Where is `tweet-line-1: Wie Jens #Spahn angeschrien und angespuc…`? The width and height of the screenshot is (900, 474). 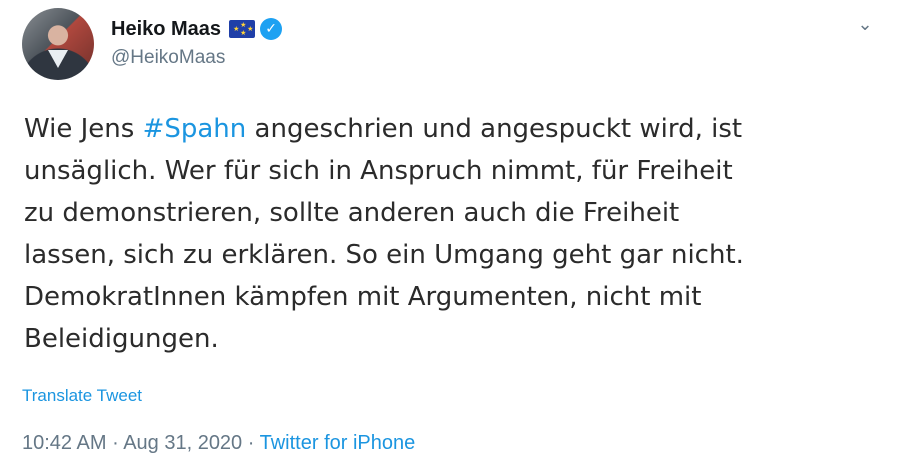
tweet-line-1: Wie Jens #Spahn angeschrien und angespuc… is located at coordinates (449, 129).